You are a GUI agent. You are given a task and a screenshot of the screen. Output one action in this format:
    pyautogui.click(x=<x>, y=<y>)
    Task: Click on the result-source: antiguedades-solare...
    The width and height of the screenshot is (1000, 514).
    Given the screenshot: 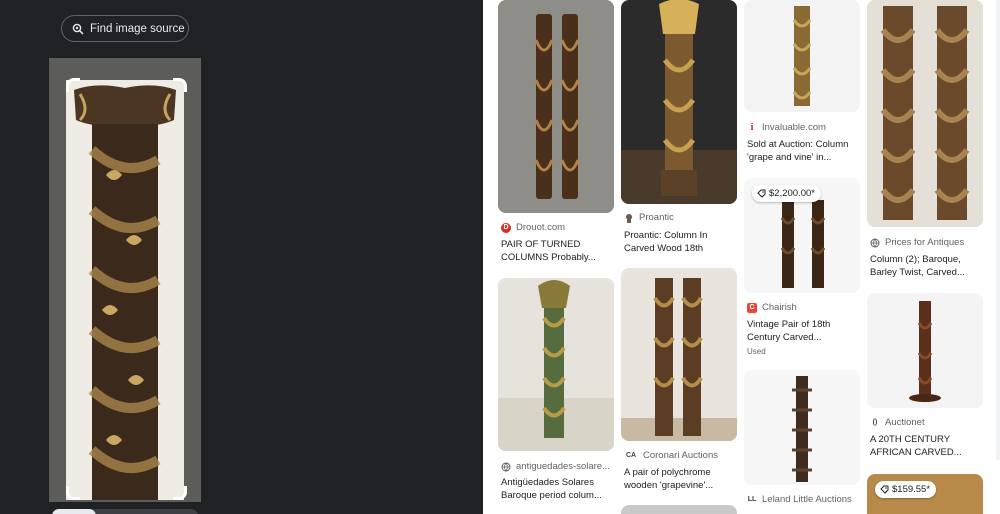 What is the action you would take?
    pyautogui.click(x=557, y=466)
    